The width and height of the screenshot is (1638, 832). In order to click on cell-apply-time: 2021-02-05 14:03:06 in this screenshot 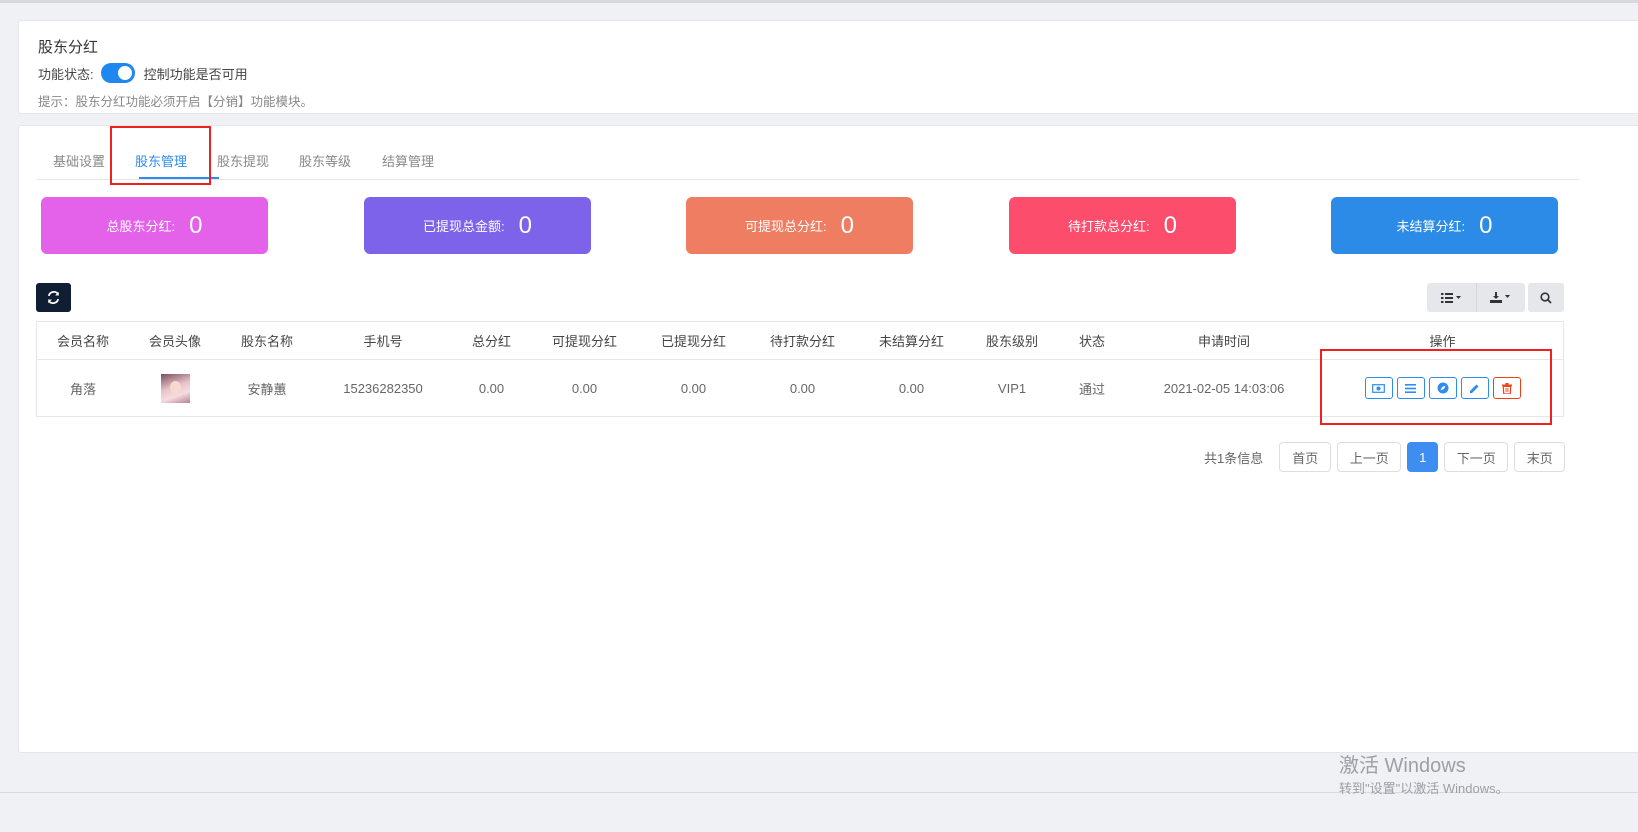, I will do `click(1224, 388)`.